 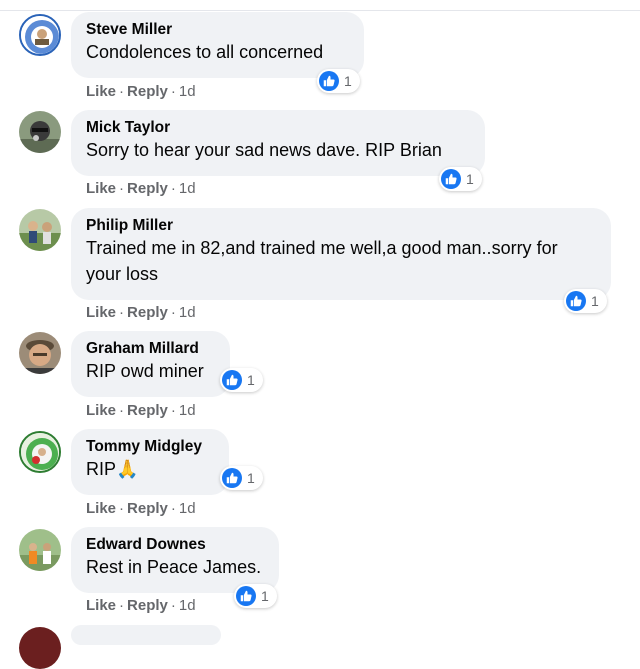 I want to click on comment-text: Rest in Peace James., so click(x=174, y=567).